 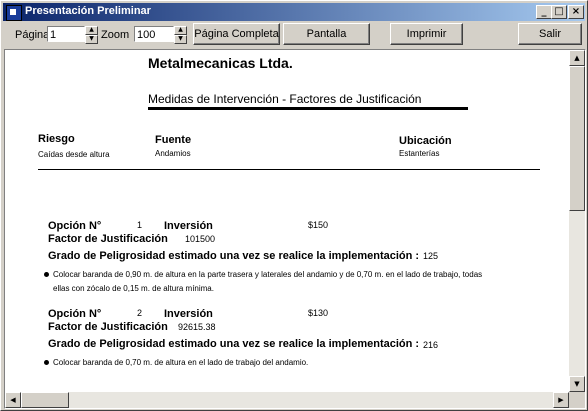 I want to click on ubicacion-value: Estanterías, so click(x=419, y=153).